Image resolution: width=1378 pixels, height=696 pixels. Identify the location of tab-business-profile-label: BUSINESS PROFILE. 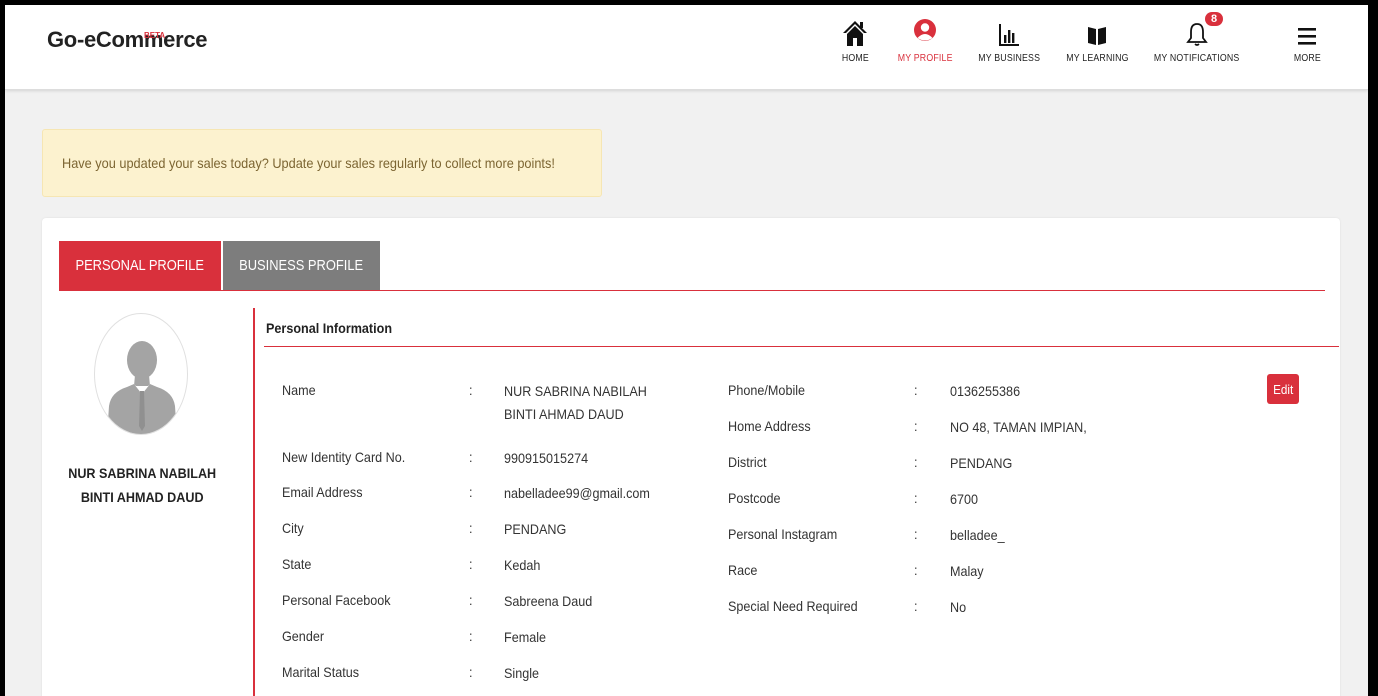
(301, 265).